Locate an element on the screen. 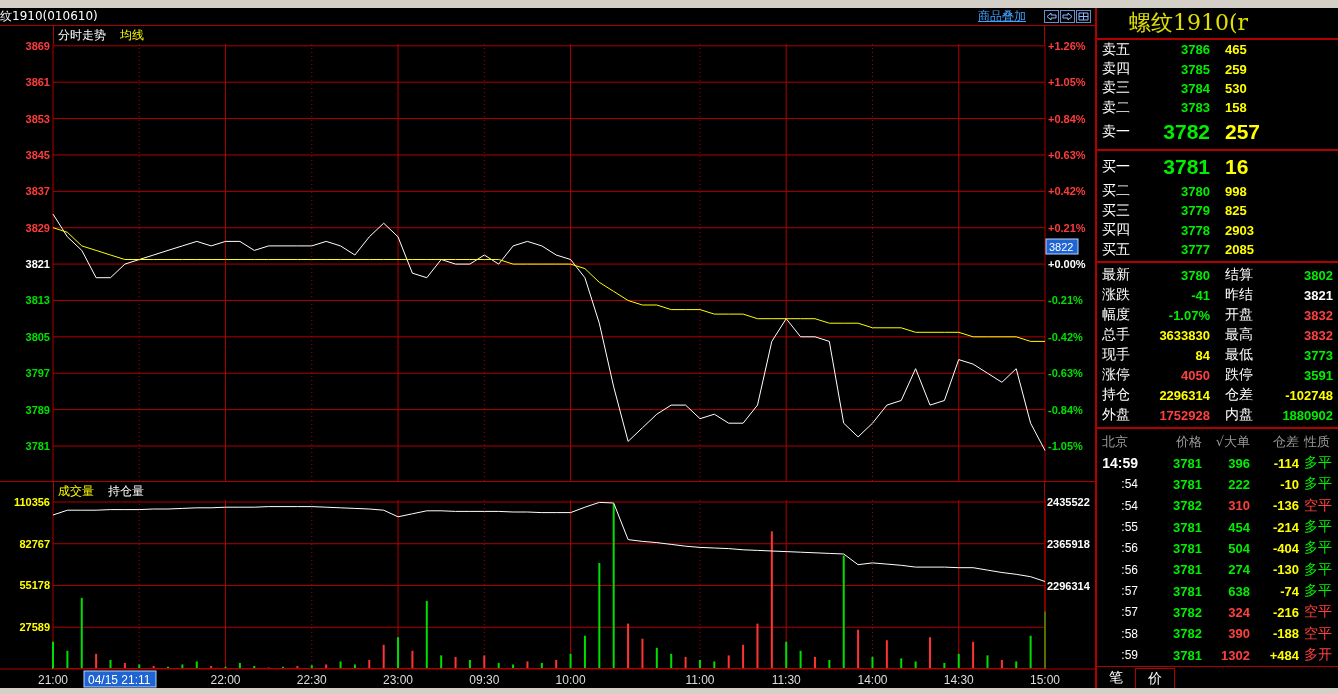 The width and height of the screenshot is (1338, 694). price-value: 3786 is located at coordinates (1195, 50).